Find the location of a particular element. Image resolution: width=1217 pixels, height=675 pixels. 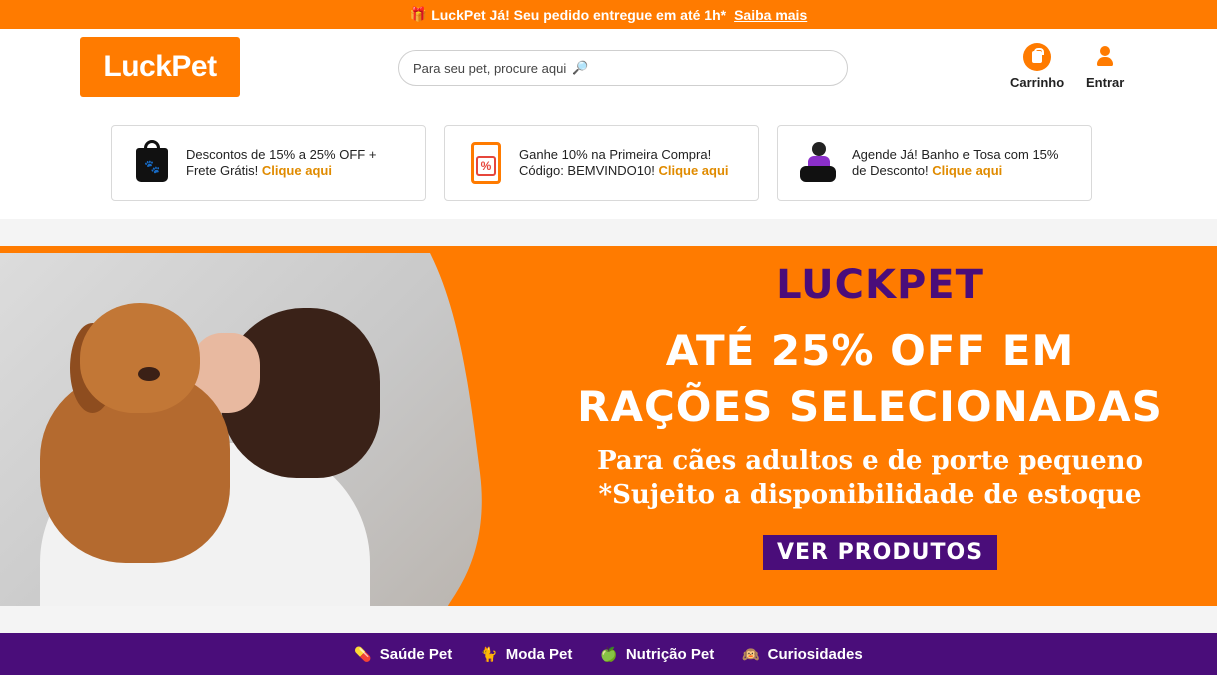

promo-text: Ganhe 10% na Primeira Compra! is located at coordinates (615, 154).